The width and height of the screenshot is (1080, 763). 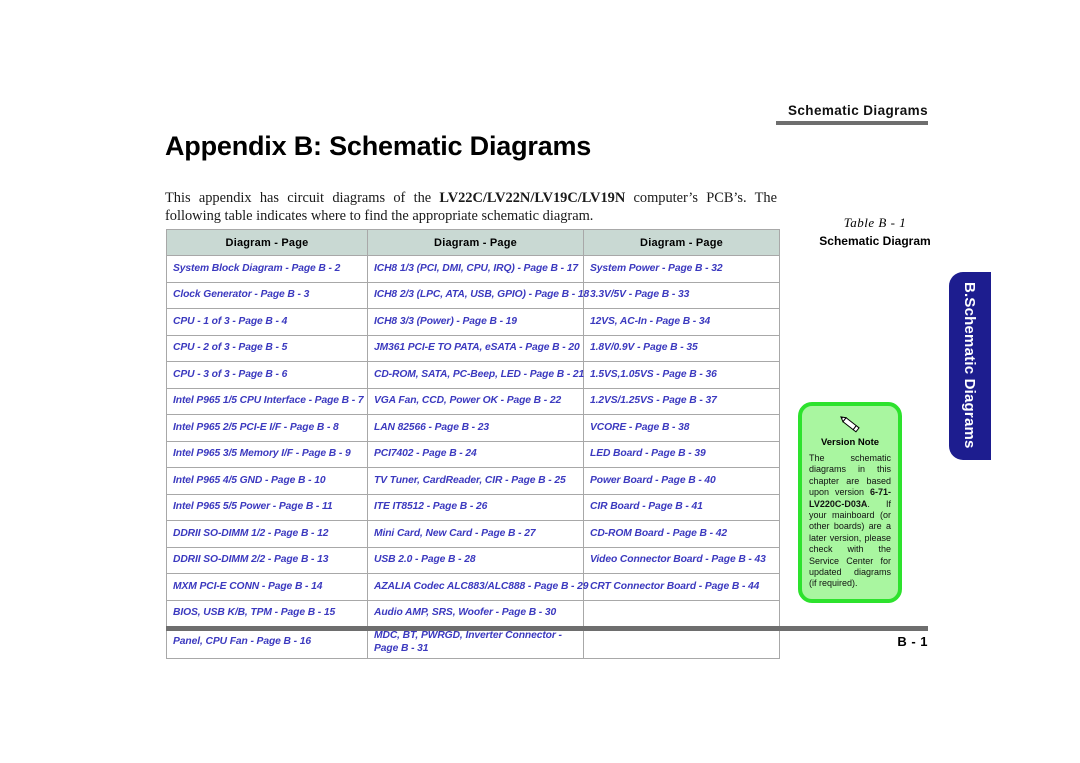 I want to click on running-header: Schematic Diagrams, so click(x=852, y=114).